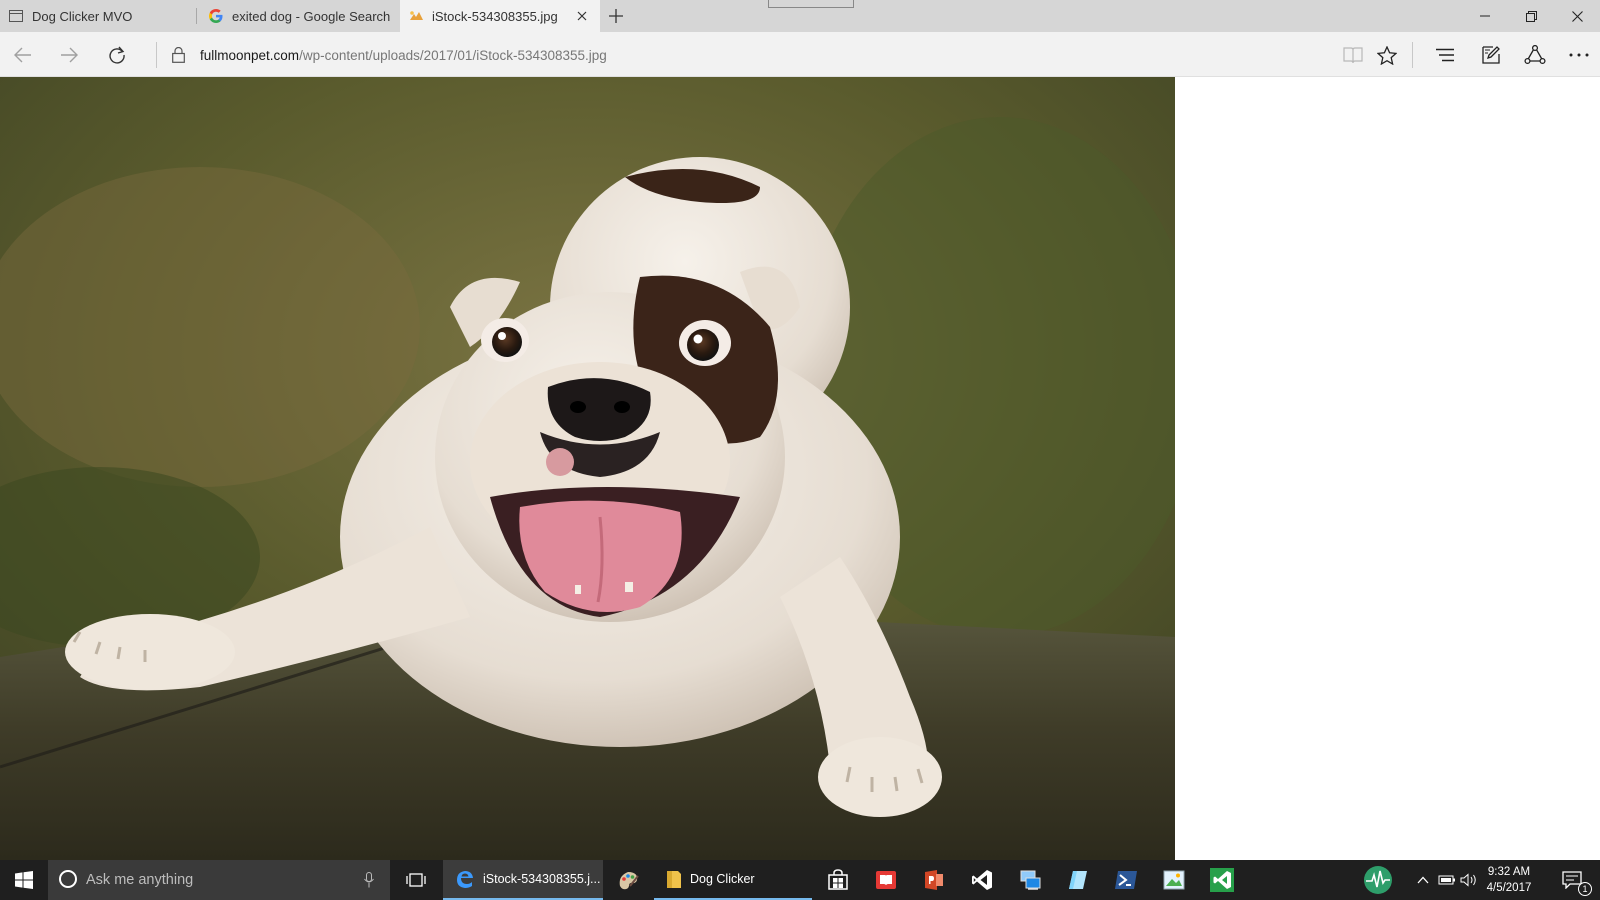  I want to click on clock-time: 9:32 AM, so click(1509, 872).